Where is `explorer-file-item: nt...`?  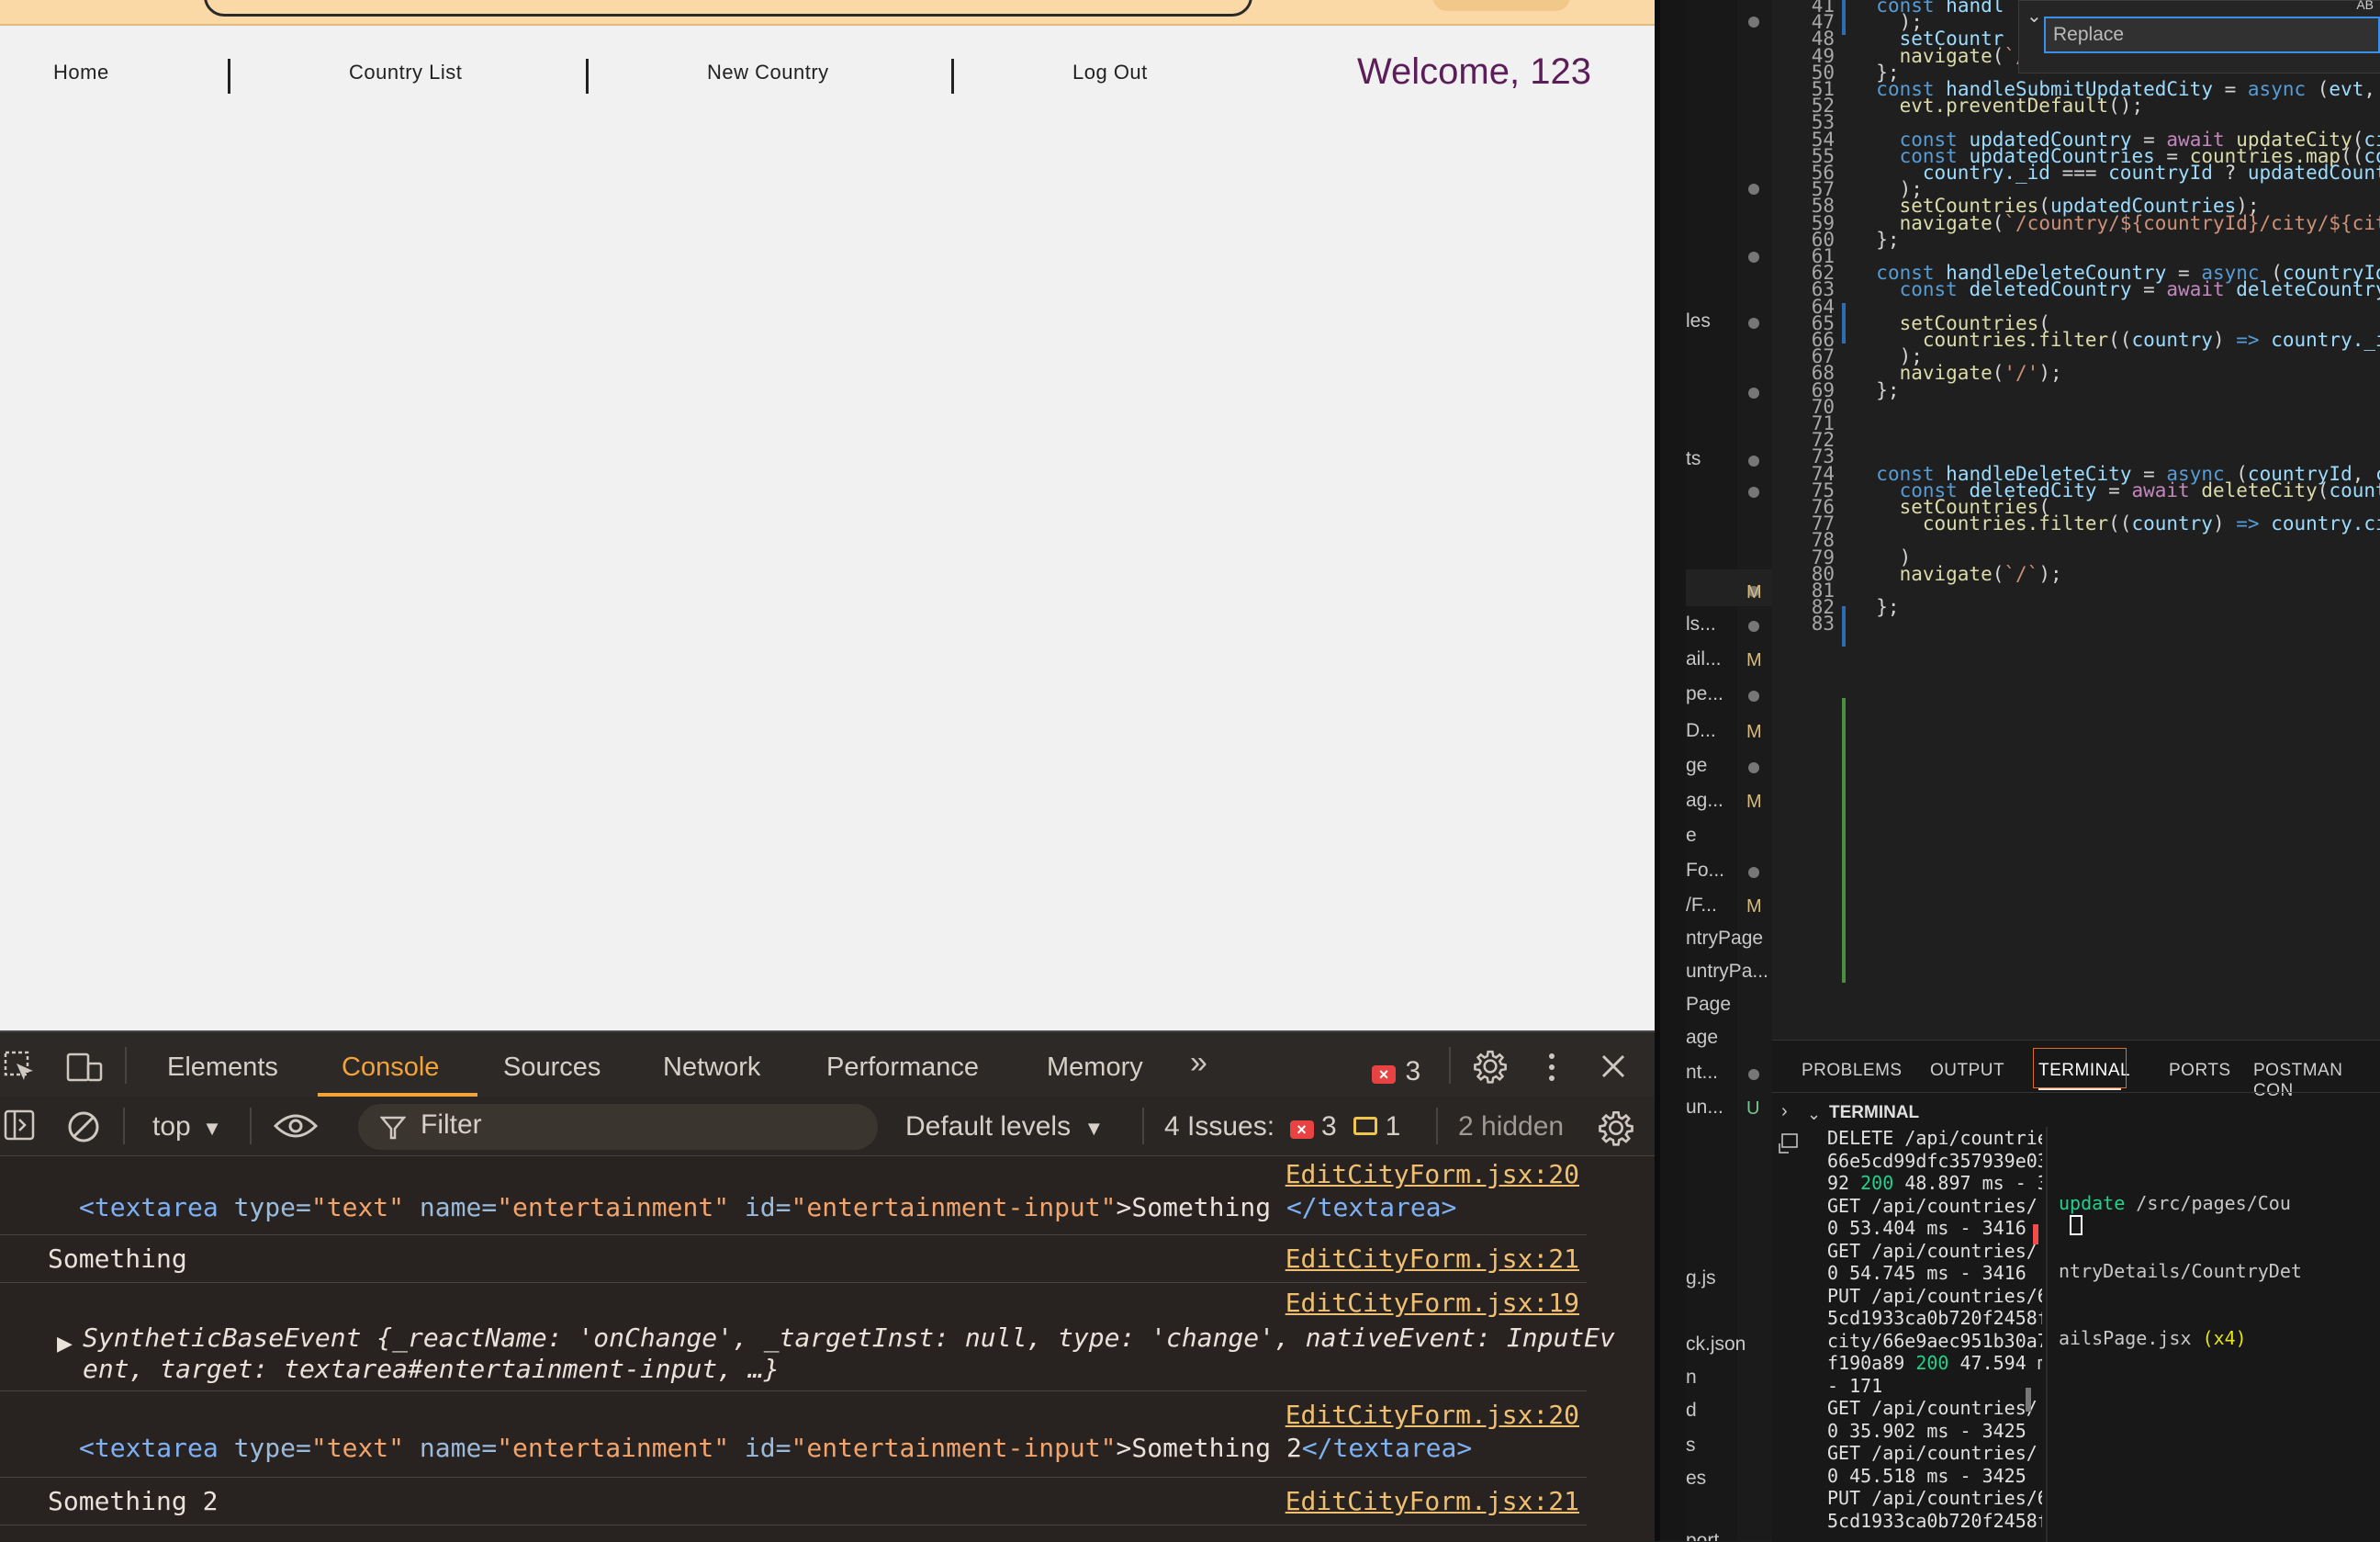
explorer-file-item: nt... is located at coordinates (1702, 1073).